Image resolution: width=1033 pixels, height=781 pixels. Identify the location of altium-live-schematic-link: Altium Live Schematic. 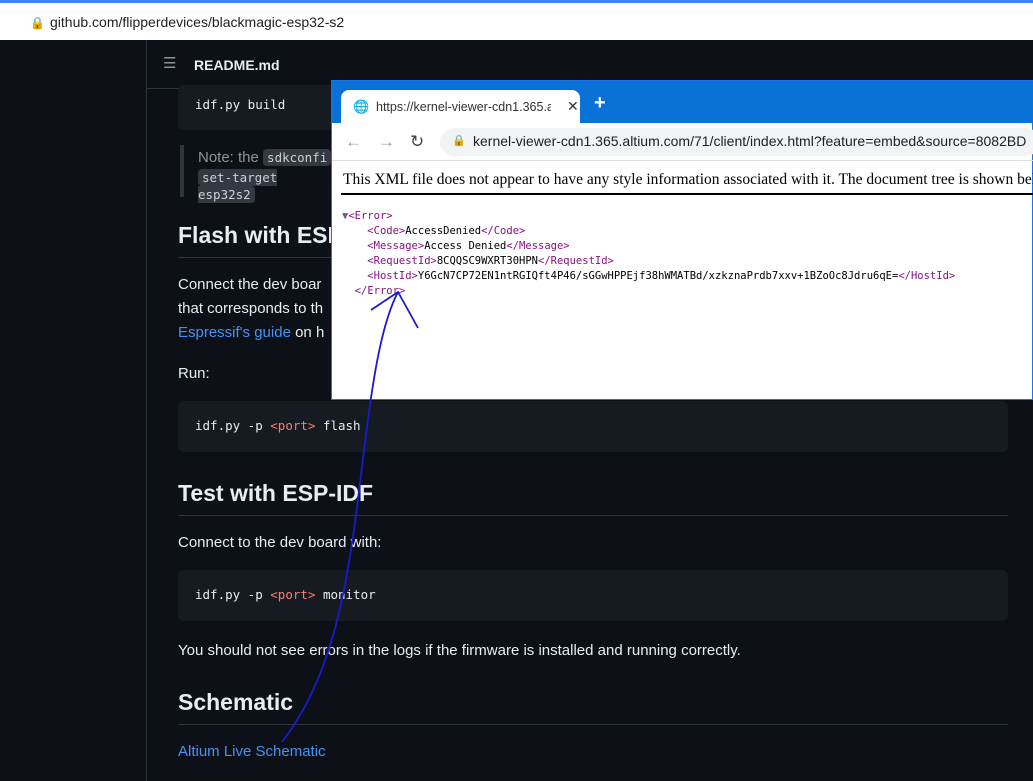
(252, 751).